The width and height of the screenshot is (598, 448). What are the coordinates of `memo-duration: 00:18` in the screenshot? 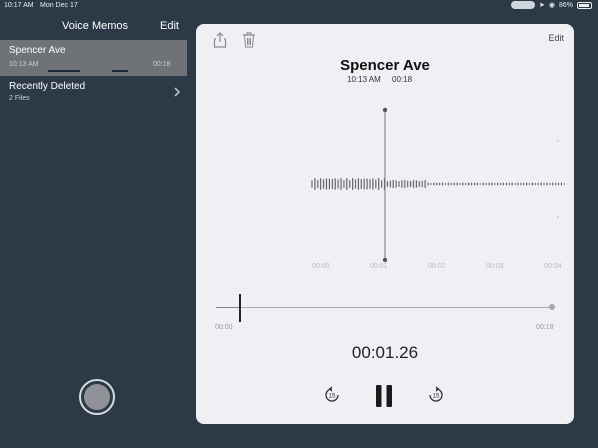 It's located at (162, 64).